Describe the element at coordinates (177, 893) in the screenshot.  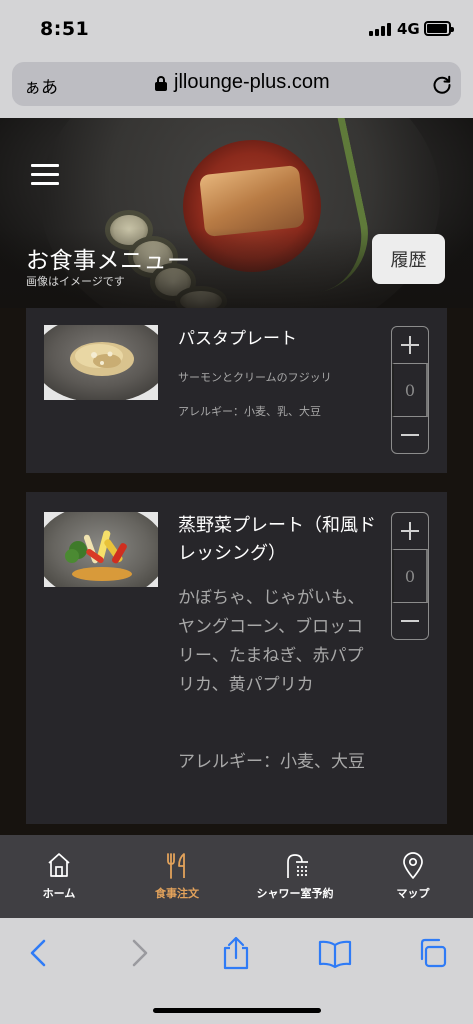
I see `tab-label: 食事注文` at that location.